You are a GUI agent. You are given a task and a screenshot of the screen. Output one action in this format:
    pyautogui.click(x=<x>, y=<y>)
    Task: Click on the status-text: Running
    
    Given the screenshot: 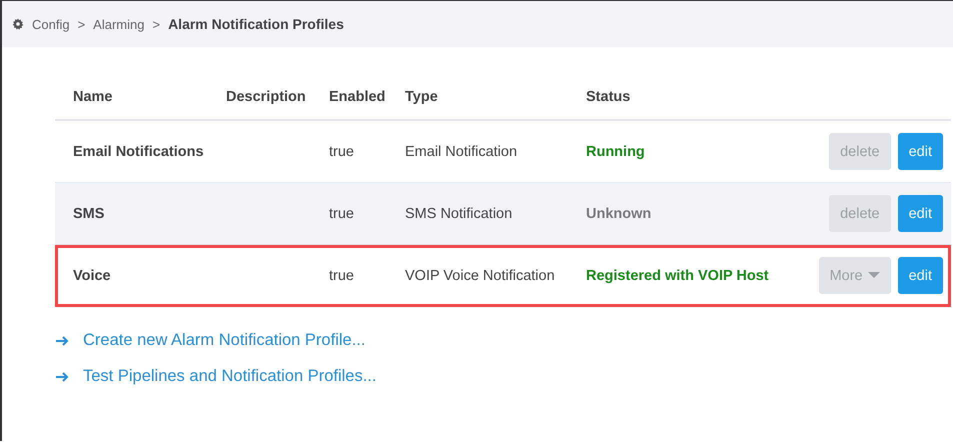 What is the action you would take?
    pyautogui.click(x=616, y=152)
    